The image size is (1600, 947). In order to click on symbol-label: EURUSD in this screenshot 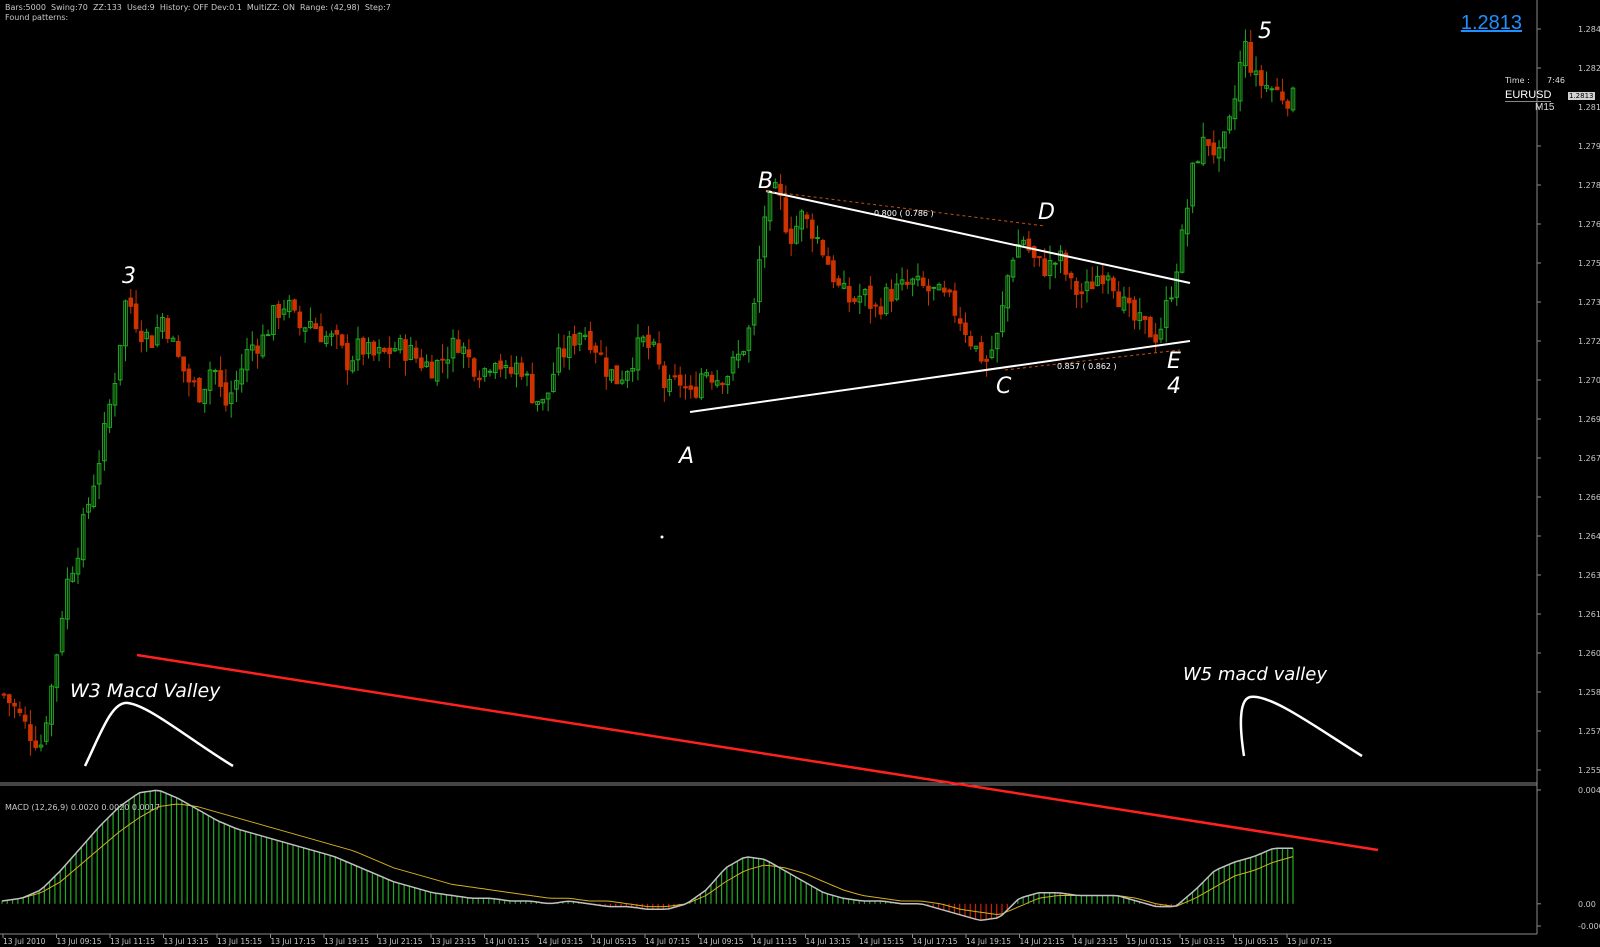, I will do `click(1528, 95)`.